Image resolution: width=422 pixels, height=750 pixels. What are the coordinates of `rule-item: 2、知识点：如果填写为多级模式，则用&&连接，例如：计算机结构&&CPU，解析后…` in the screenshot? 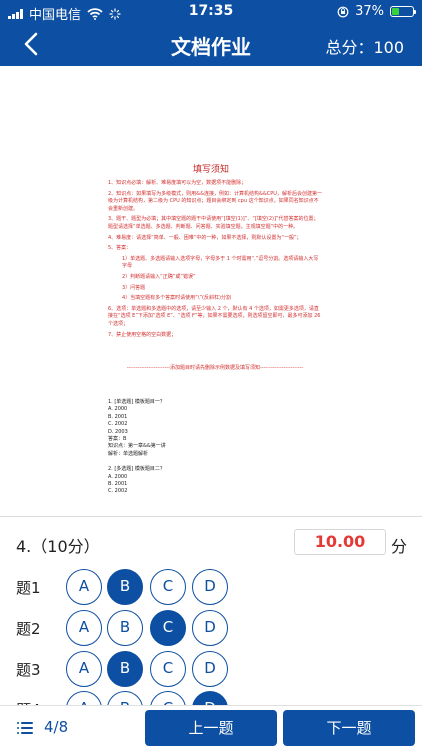 It's located at (215, 201).